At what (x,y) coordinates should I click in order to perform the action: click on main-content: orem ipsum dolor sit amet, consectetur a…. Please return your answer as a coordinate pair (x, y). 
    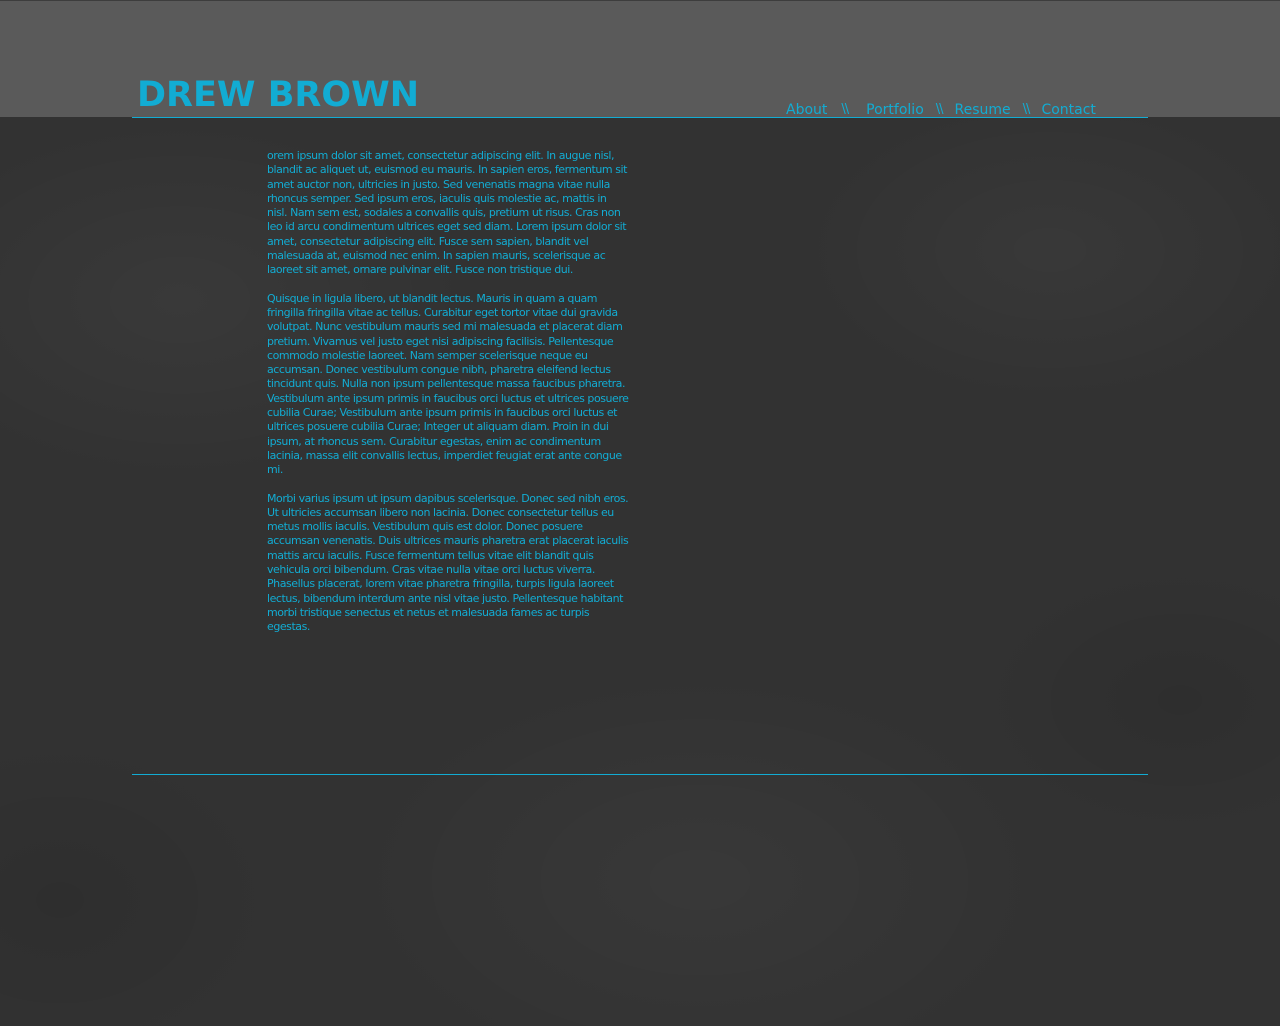
    Looking at the image, I should click on (448, 399).